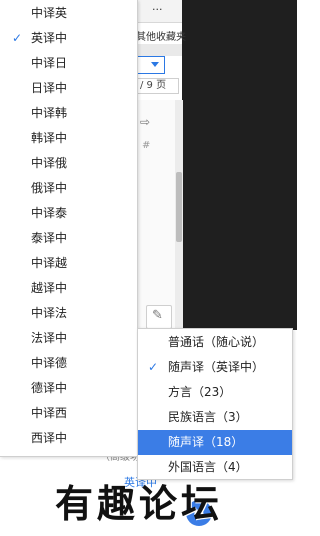  I want to click on chevron-down-icon, so click(155, 64).